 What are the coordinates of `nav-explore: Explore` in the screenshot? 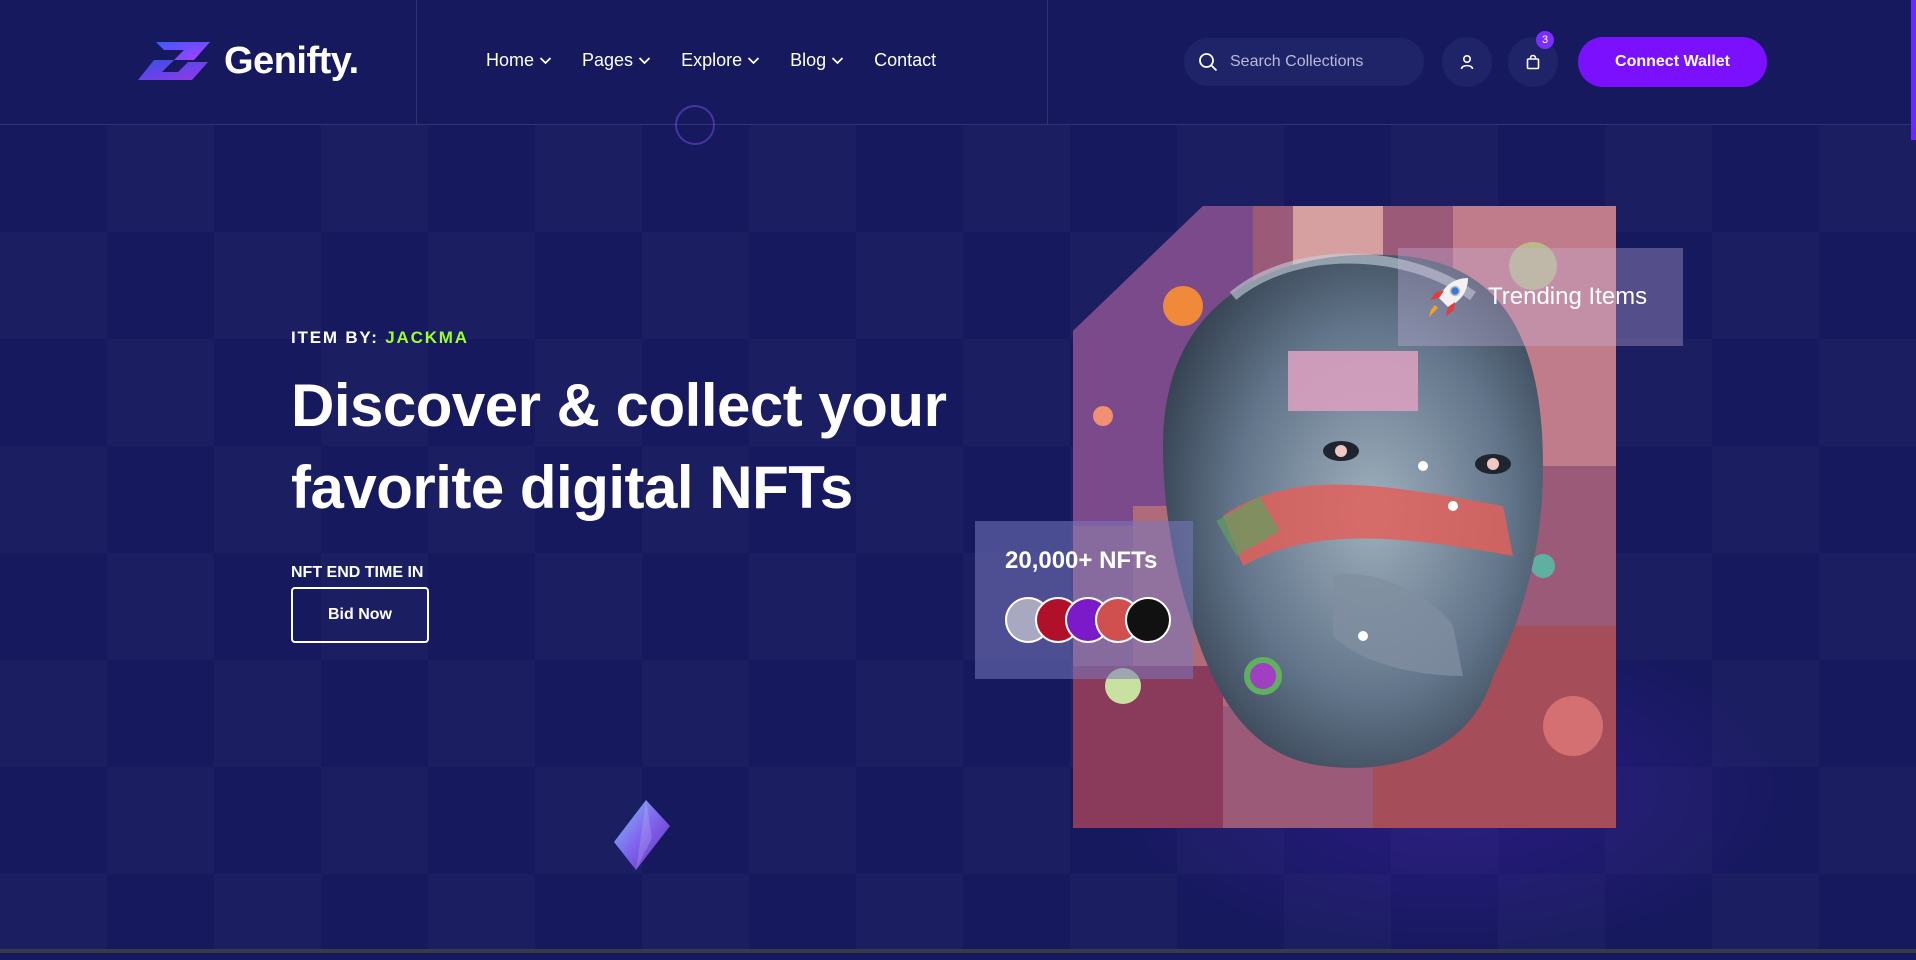 It's located at (720, 60).